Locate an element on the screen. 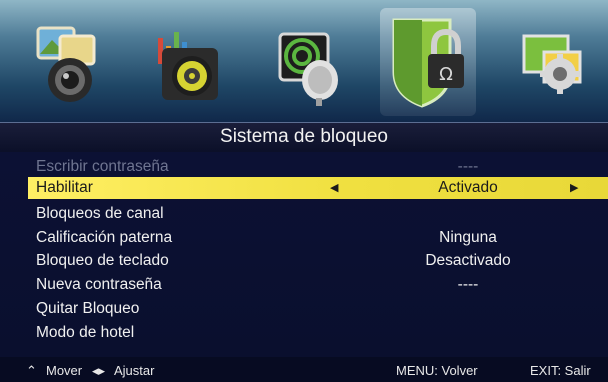  menu-item-value: Ninguna is located at coordinates (468, 237).